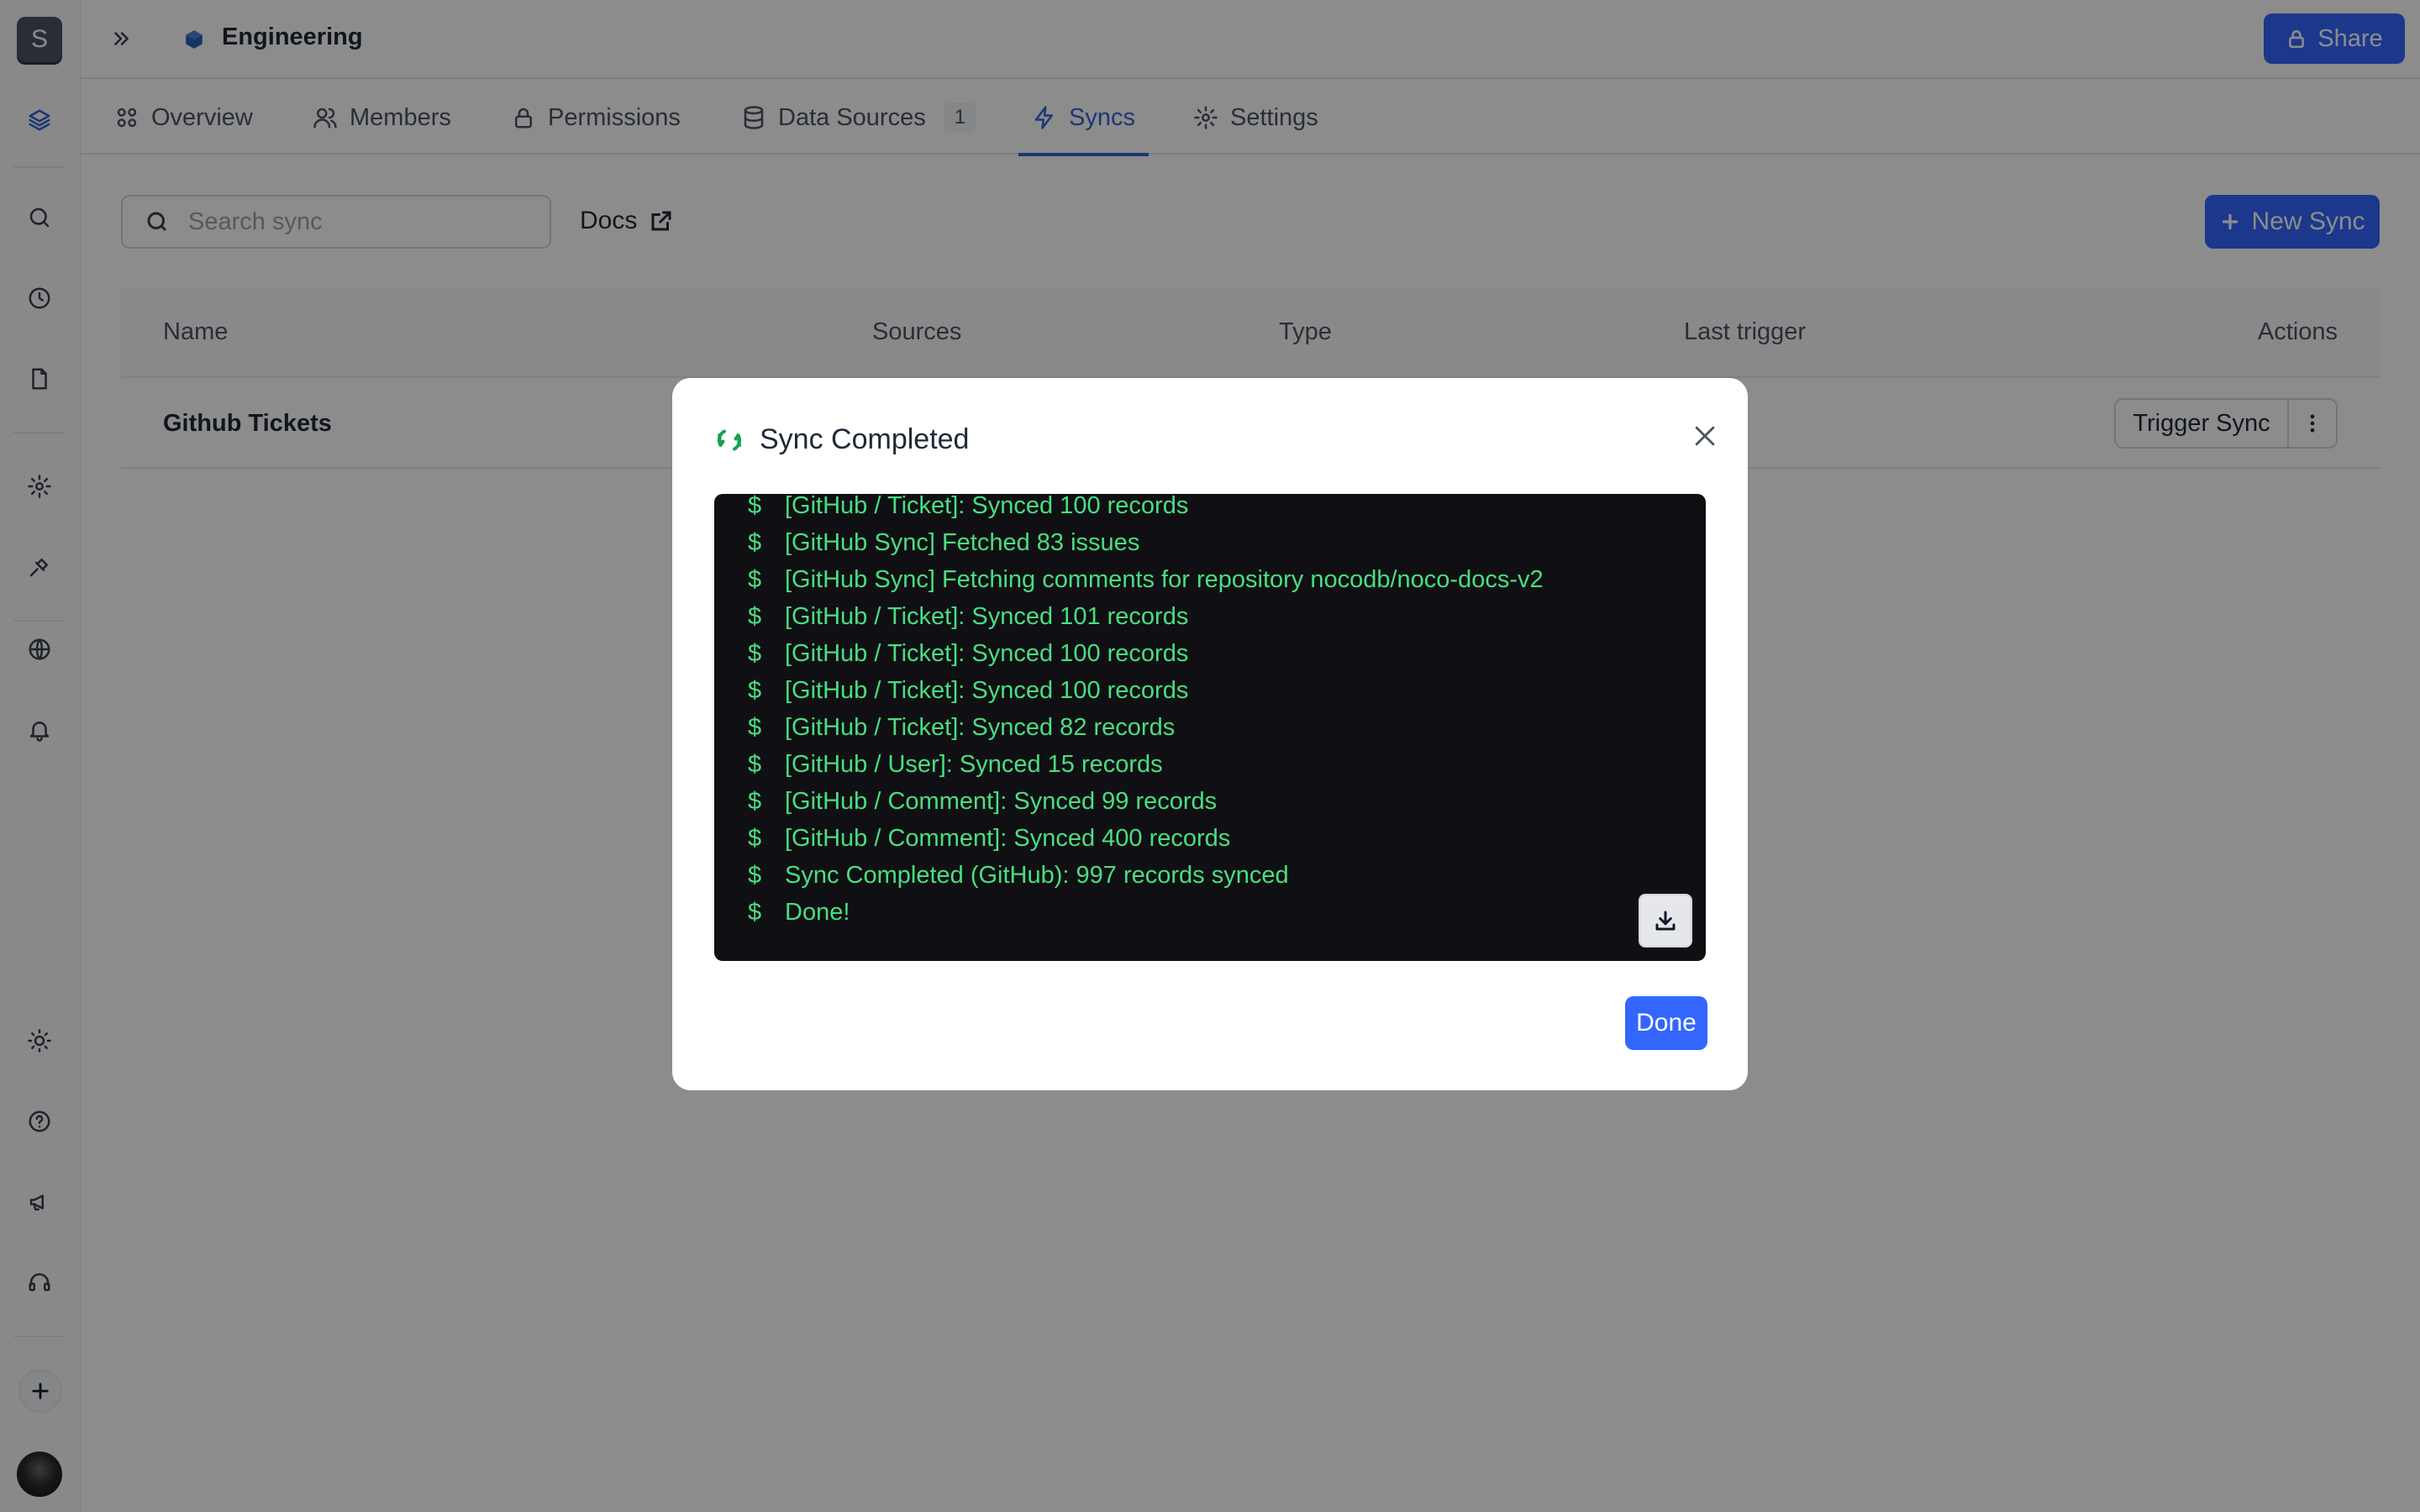  I want to click on download-log-button, so click(1665, 921).